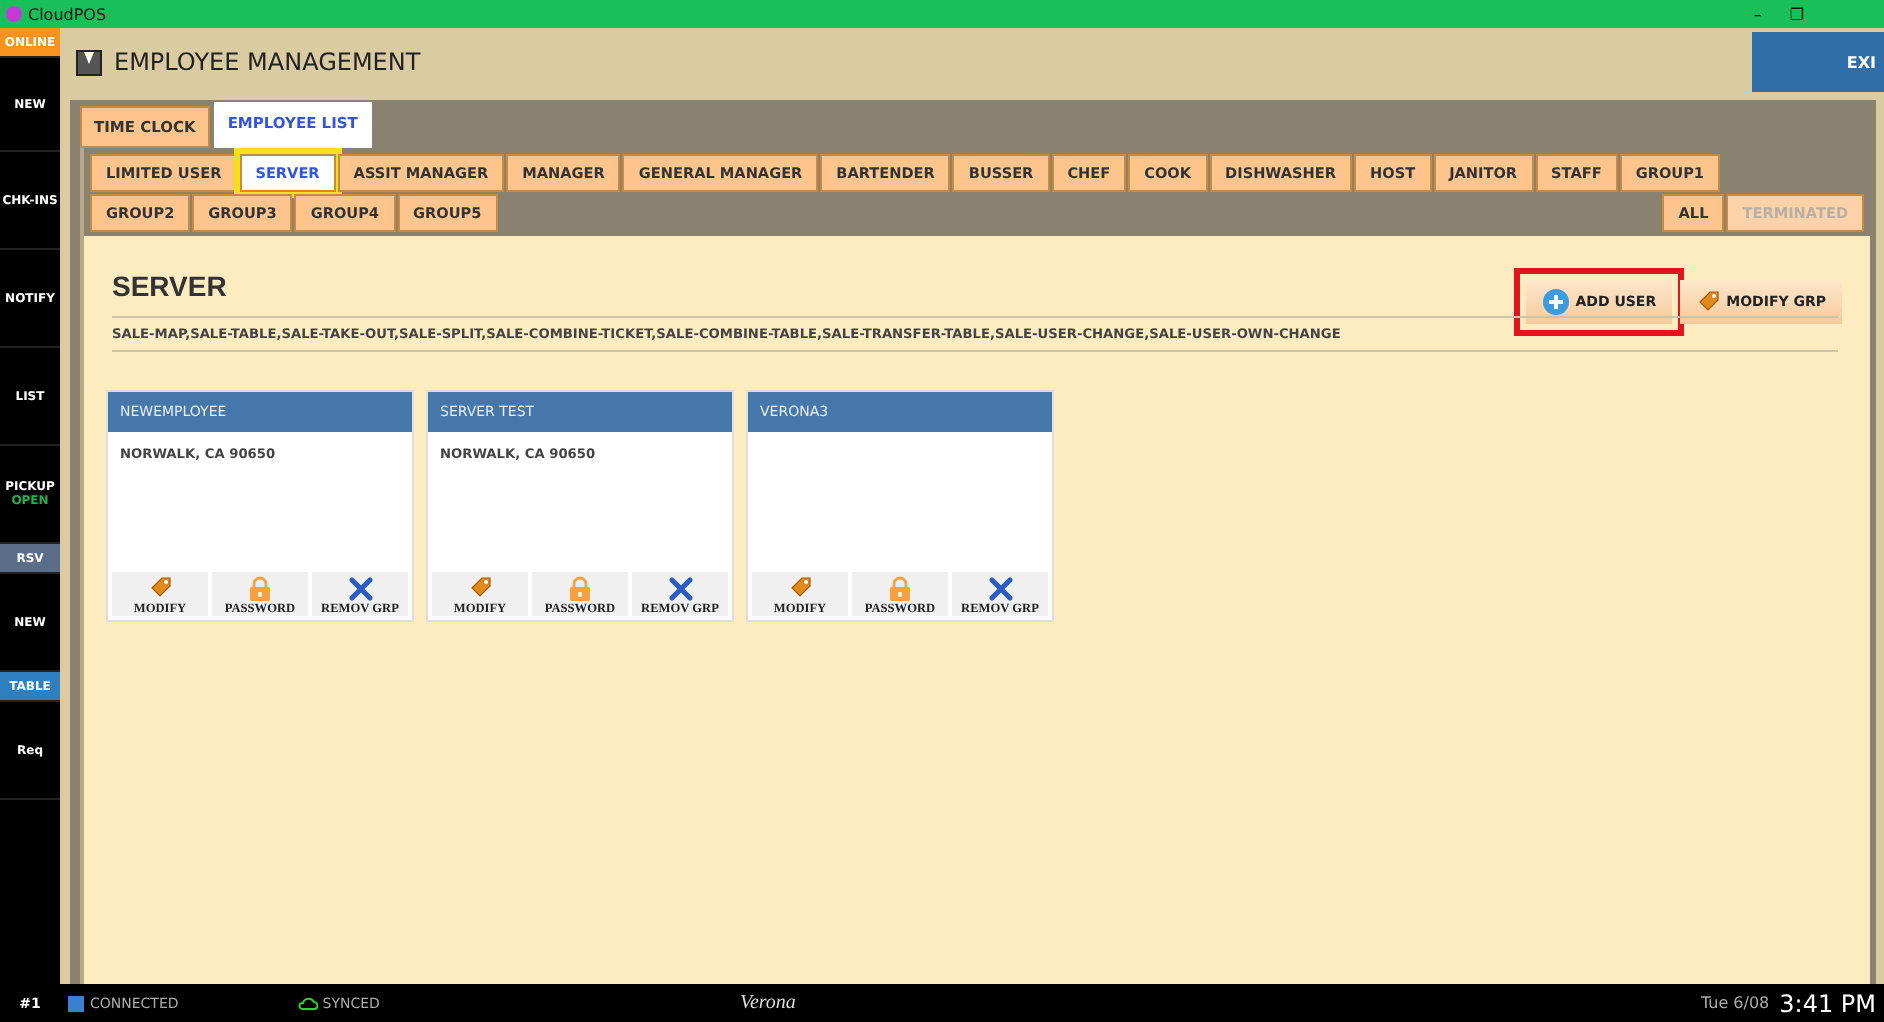 The width and height of the screenshot is (1884, 1022). I want to click on window-title: CloudPOS, so click(67, 14).